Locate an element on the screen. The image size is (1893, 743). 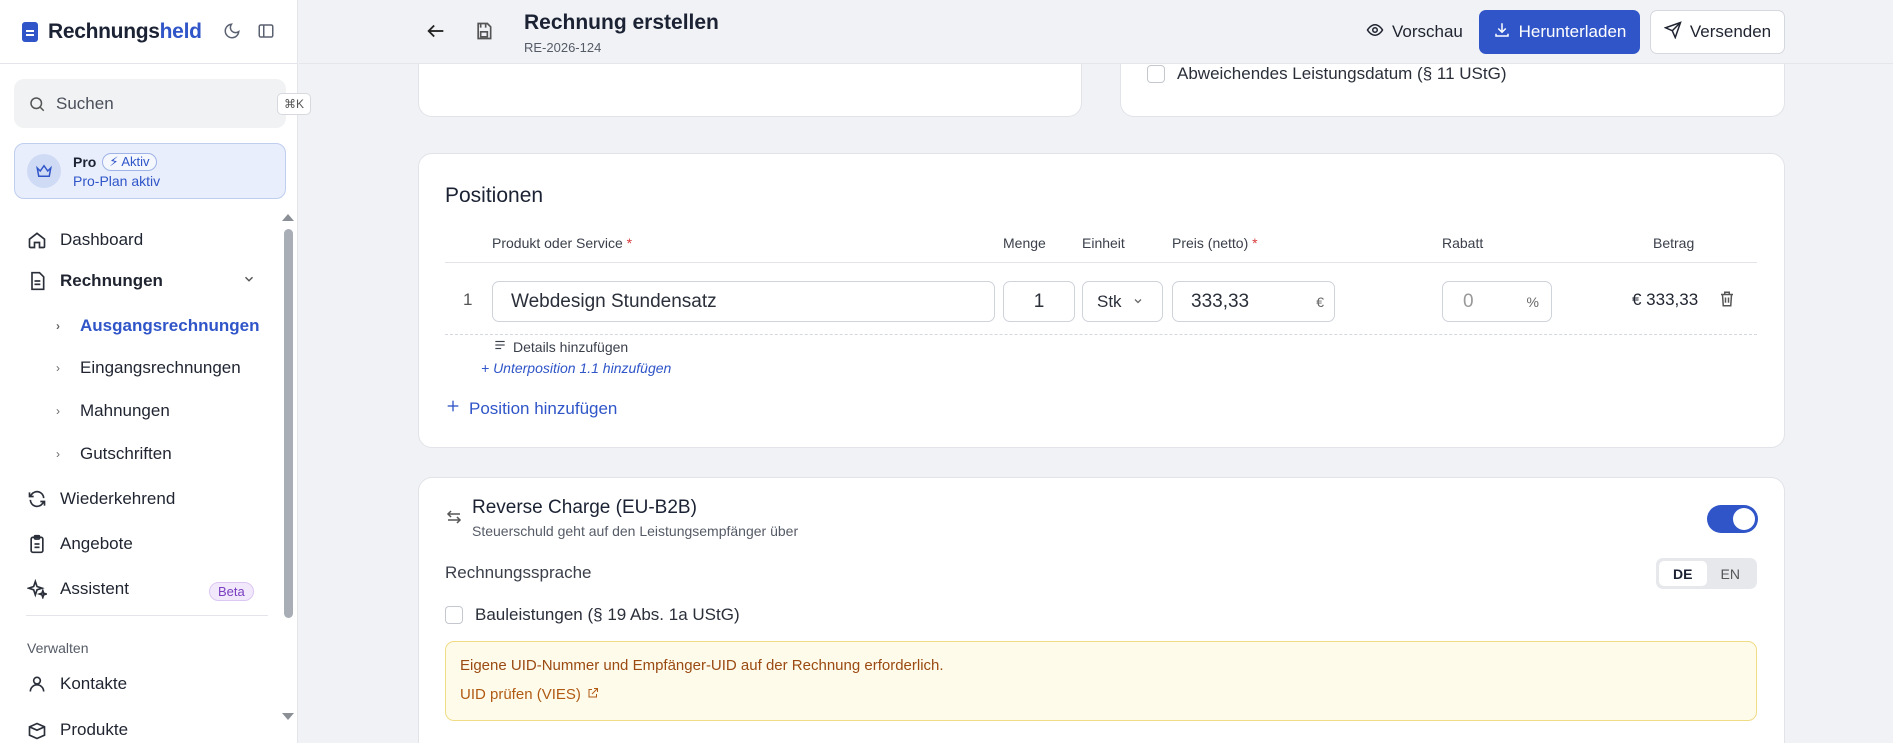
clipboard-icon is located at coordinates (37, 544).